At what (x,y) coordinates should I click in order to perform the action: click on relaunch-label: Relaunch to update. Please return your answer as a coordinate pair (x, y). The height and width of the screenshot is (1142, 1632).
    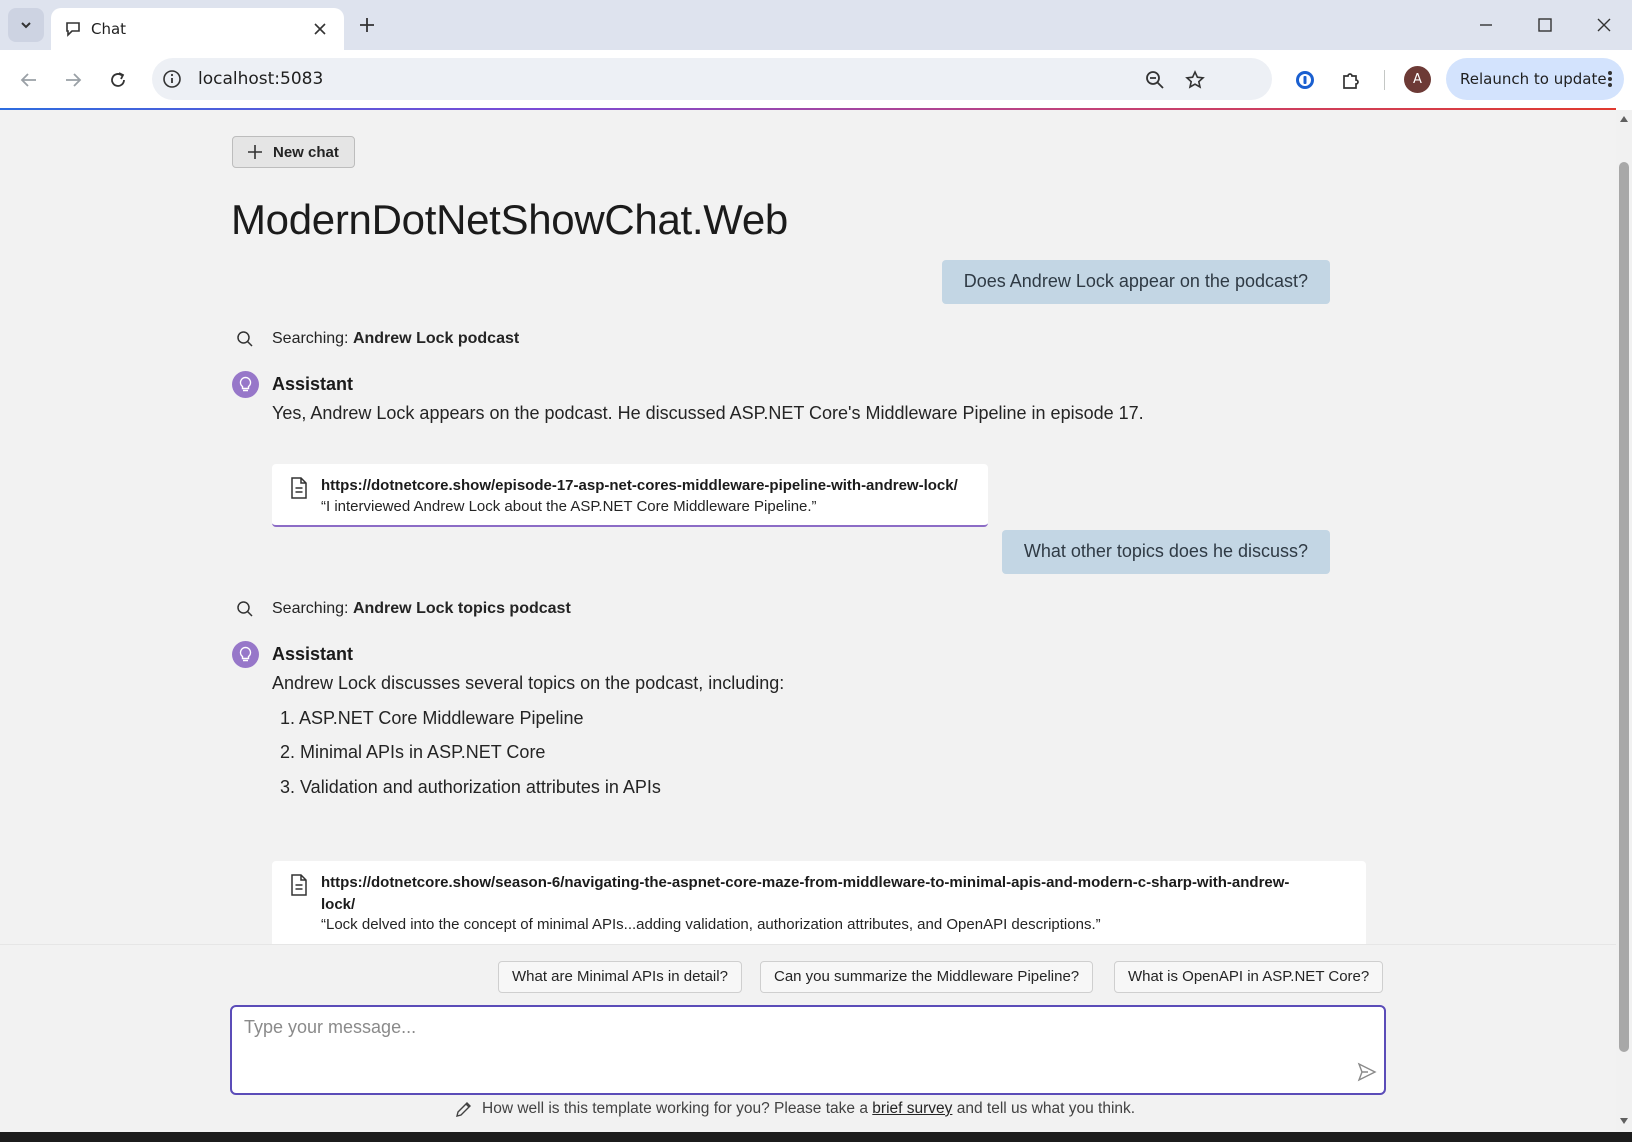
    Looking at the image, I should click on (1533, 79).